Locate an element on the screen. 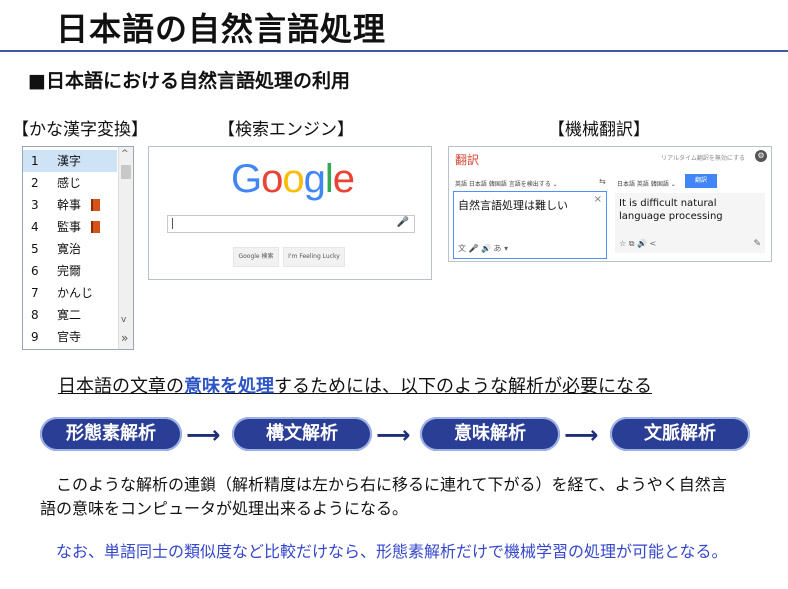 The height and width of the screenshot is (589, 788). candidate-word: 感じ is located at coordinates (69, 183).